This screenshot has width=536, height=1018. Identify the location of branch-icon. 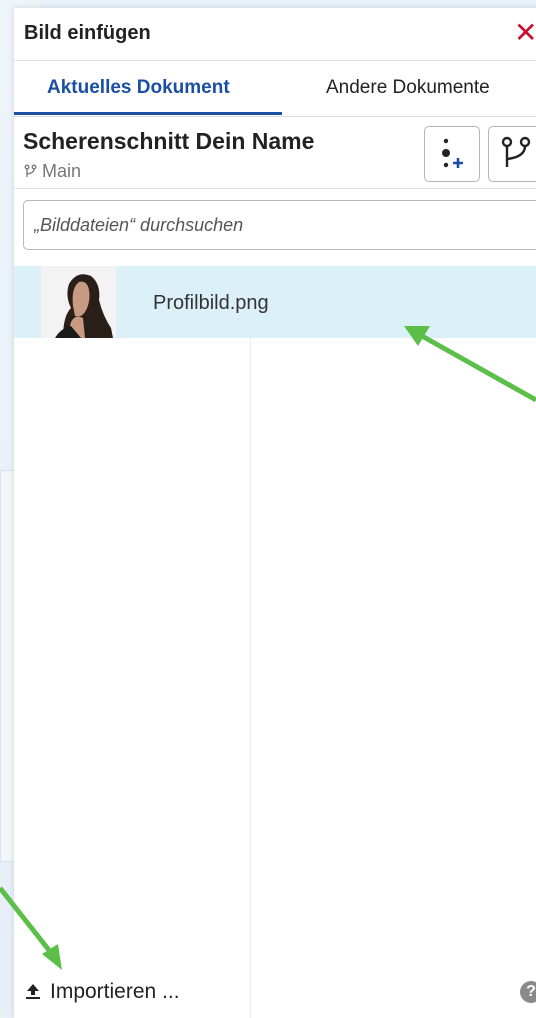
(512, 160).